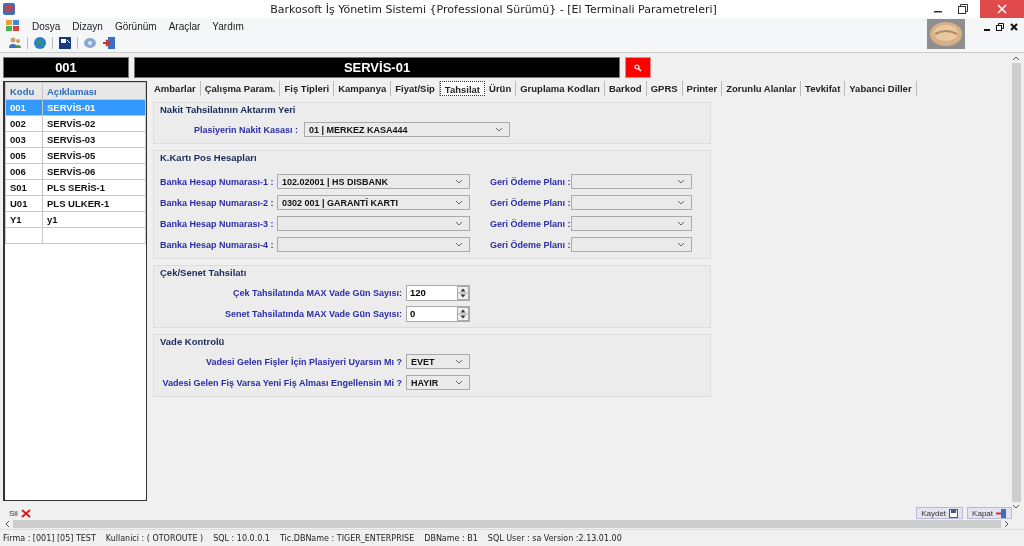 The width and height of the screenshot is (1024, 546). I want to click on status-text: DBName : B1, so click(451, 538).